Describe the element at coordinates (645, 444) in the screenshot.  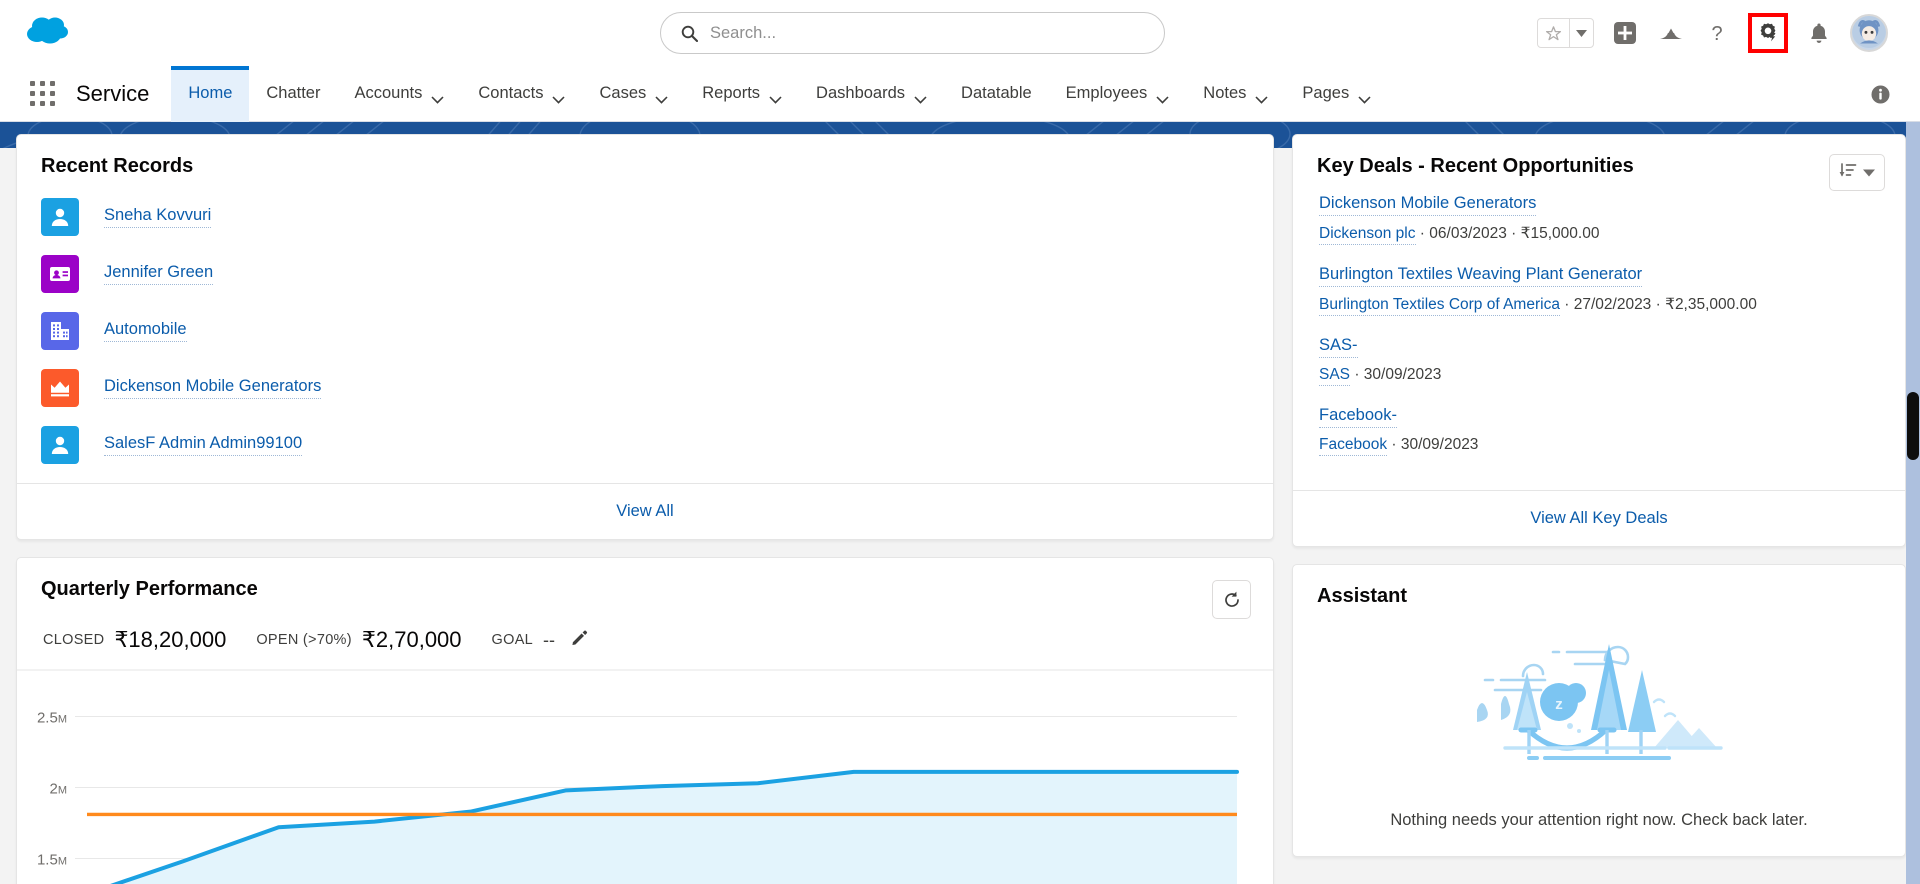
I see `list-item: SalesF Admin Admin99100` at that location.